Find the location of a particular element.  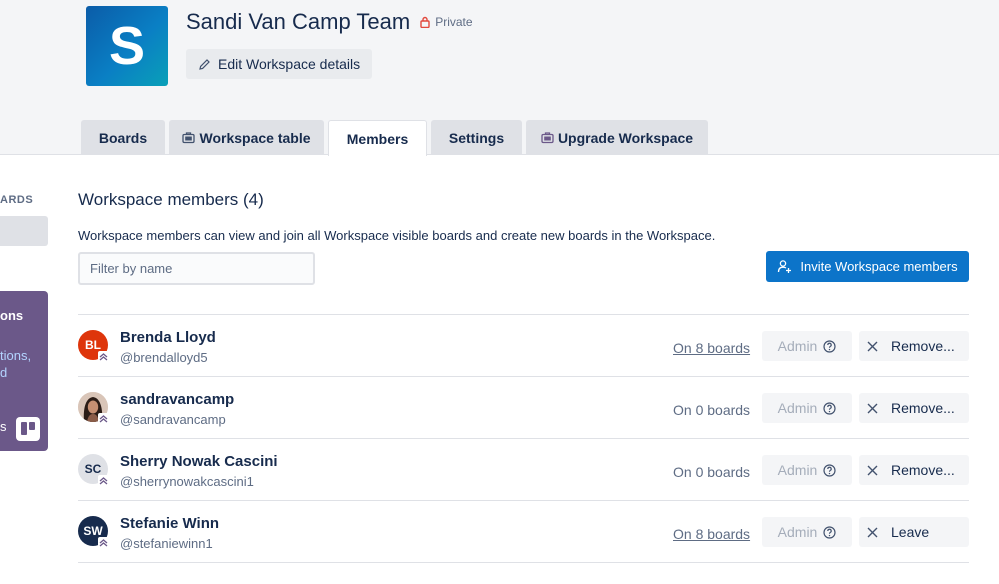

tab-label: Members is located at coordinates (377, 138).